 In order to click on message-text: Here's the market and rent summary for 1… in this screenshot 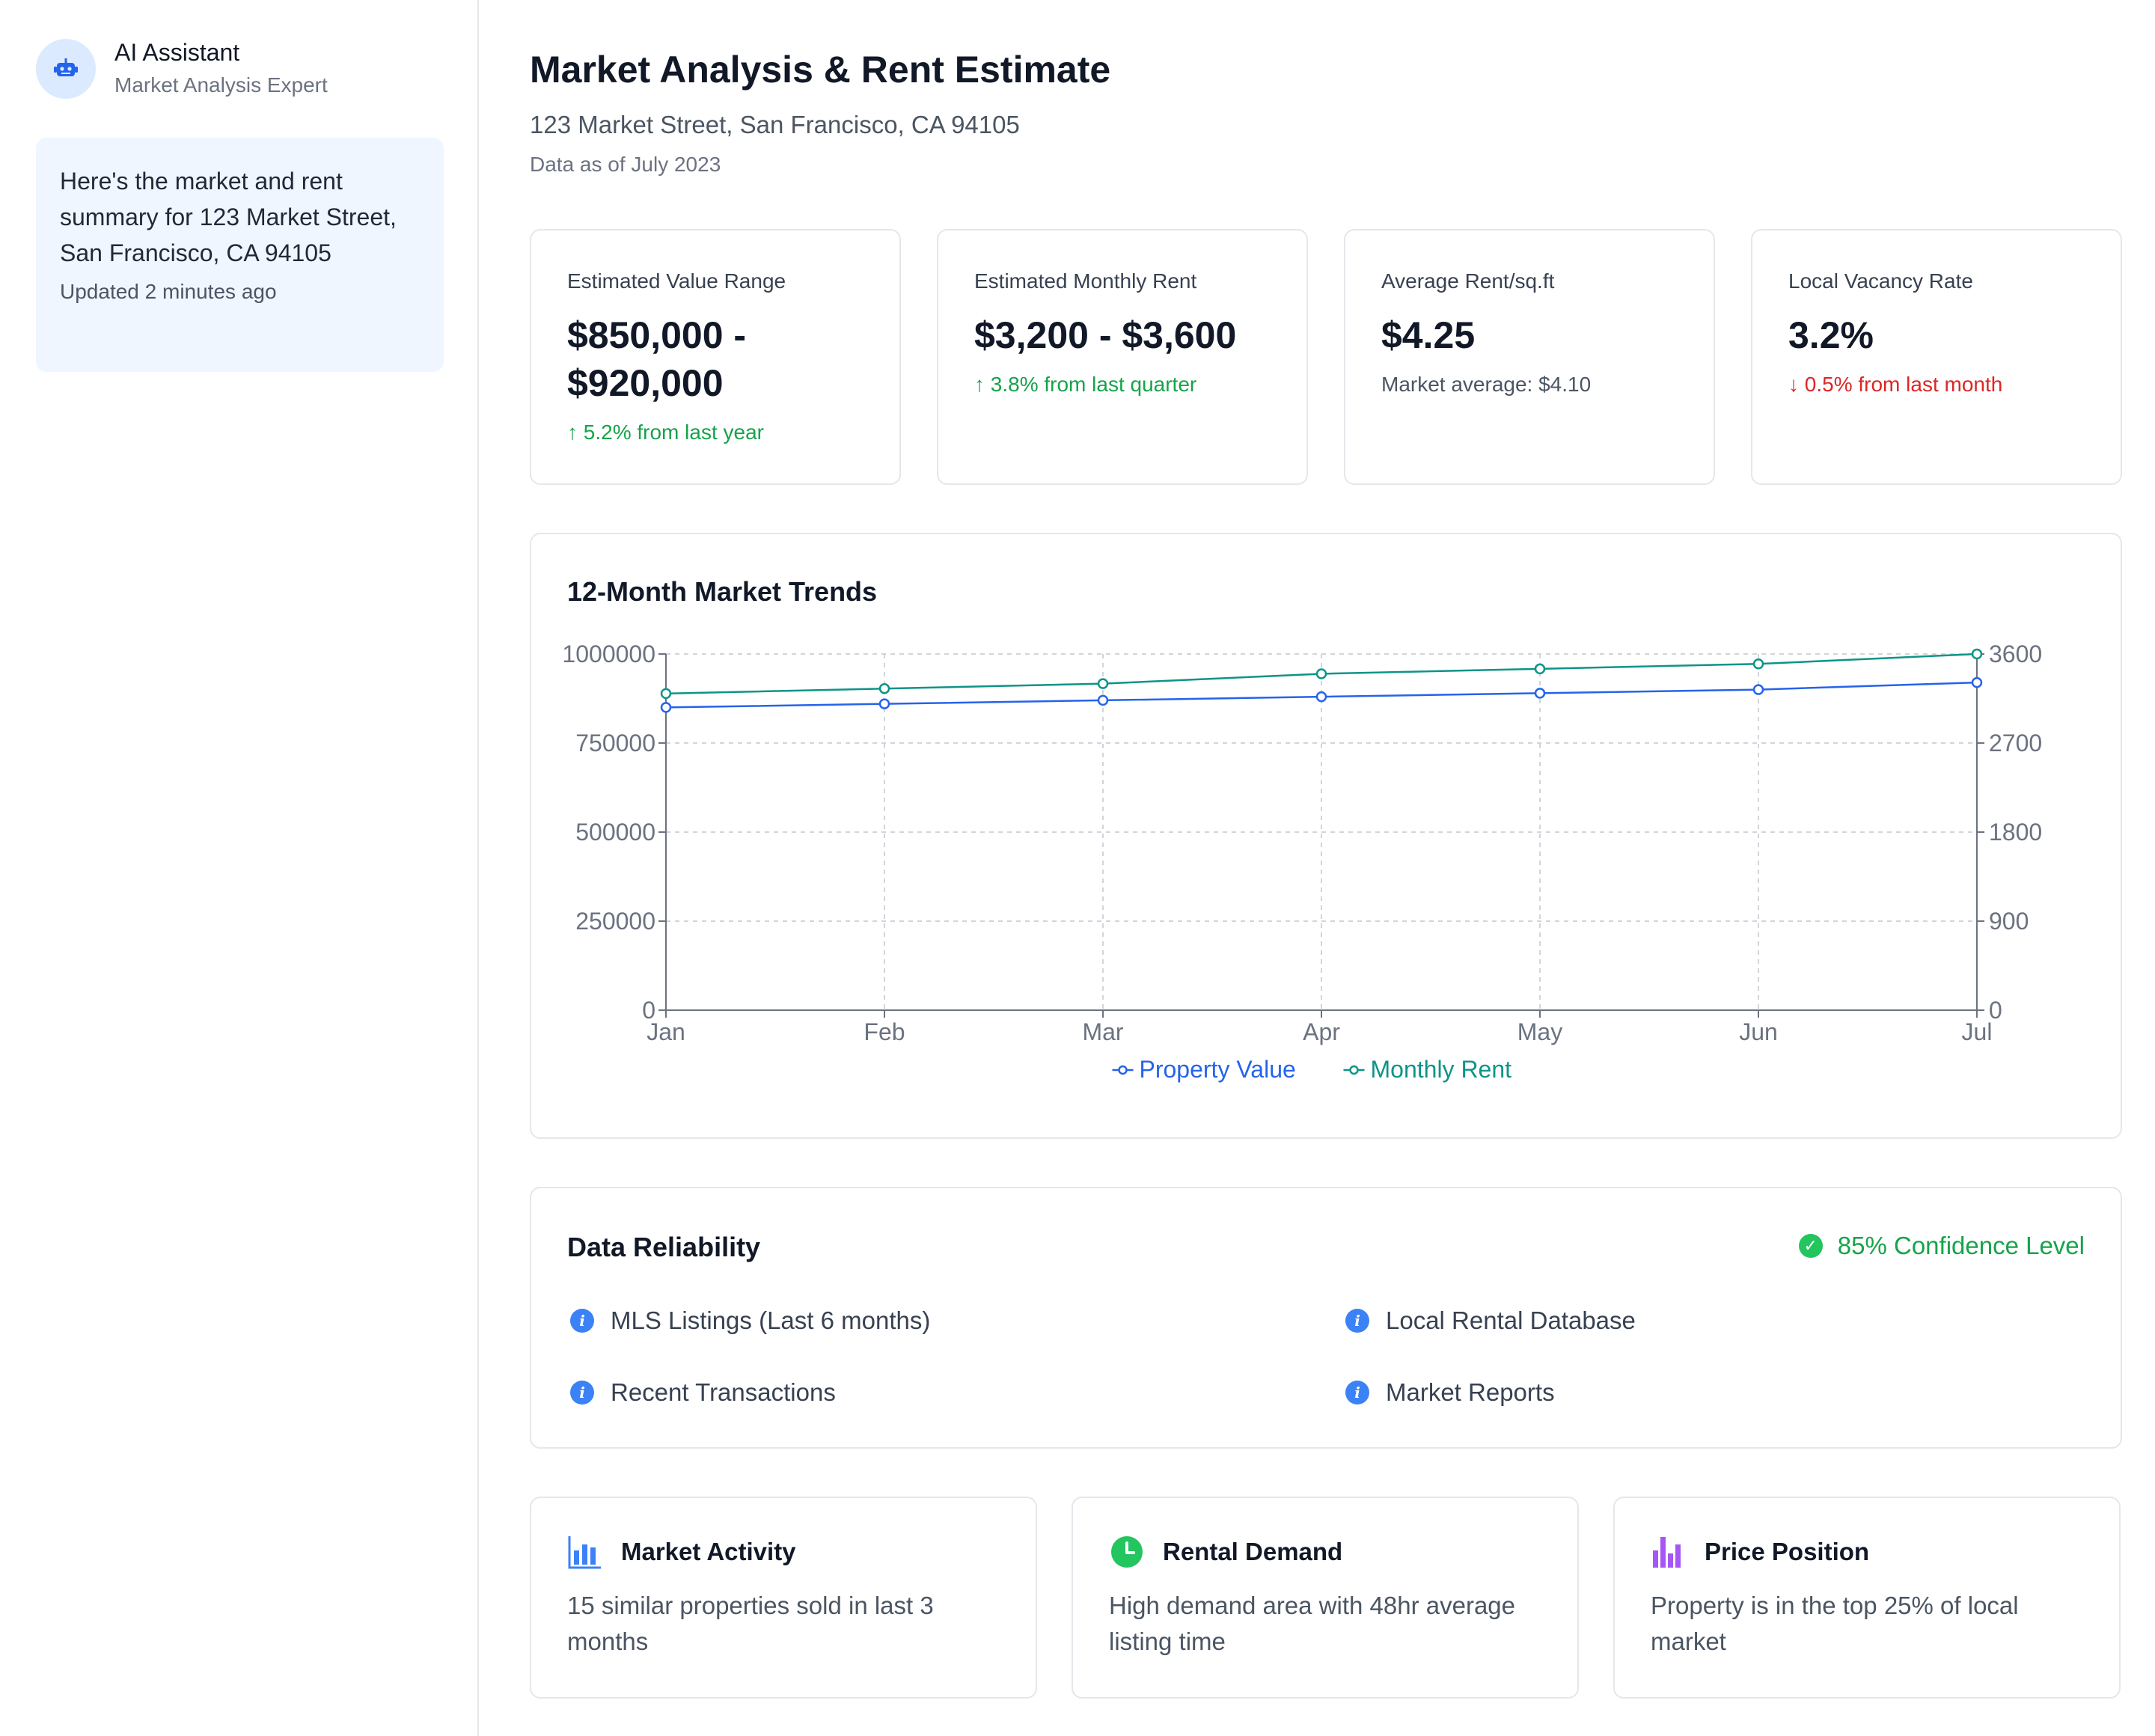, I will do `click(228, 217)`.